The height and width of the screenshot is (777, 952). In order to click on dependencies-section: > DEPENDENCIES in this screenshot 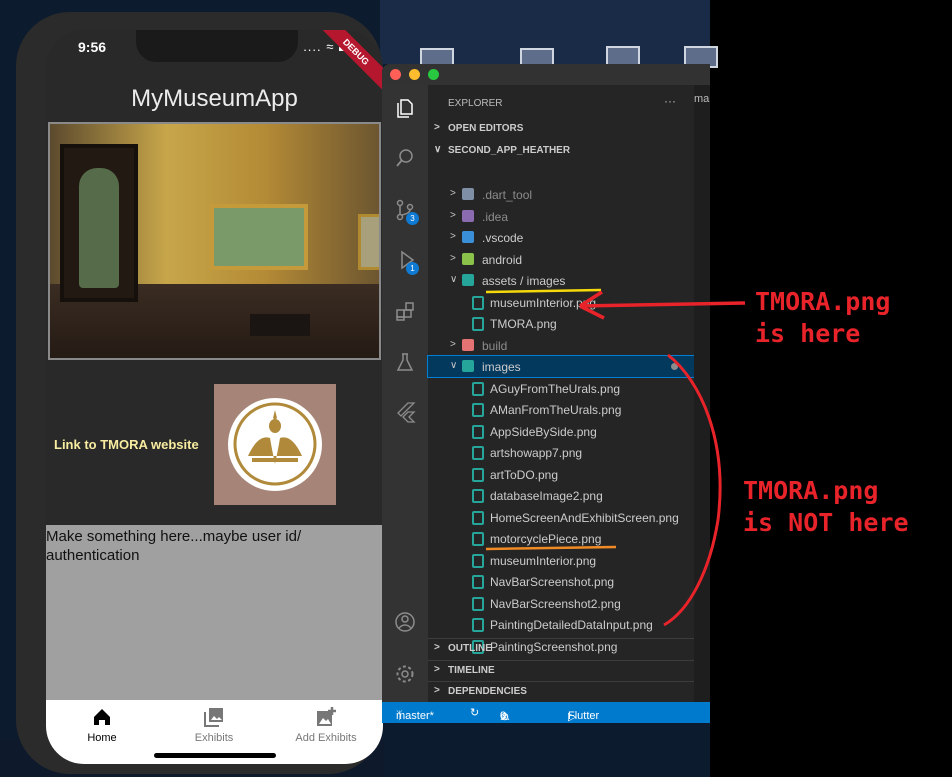, I will do `click(561, 691)`.